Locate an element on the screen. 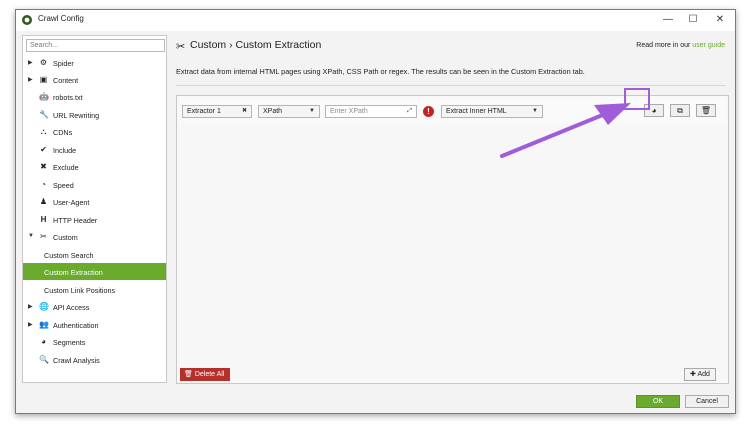  sidebar-item-label: Crawl Analysis is located at coordinates (76, 360).